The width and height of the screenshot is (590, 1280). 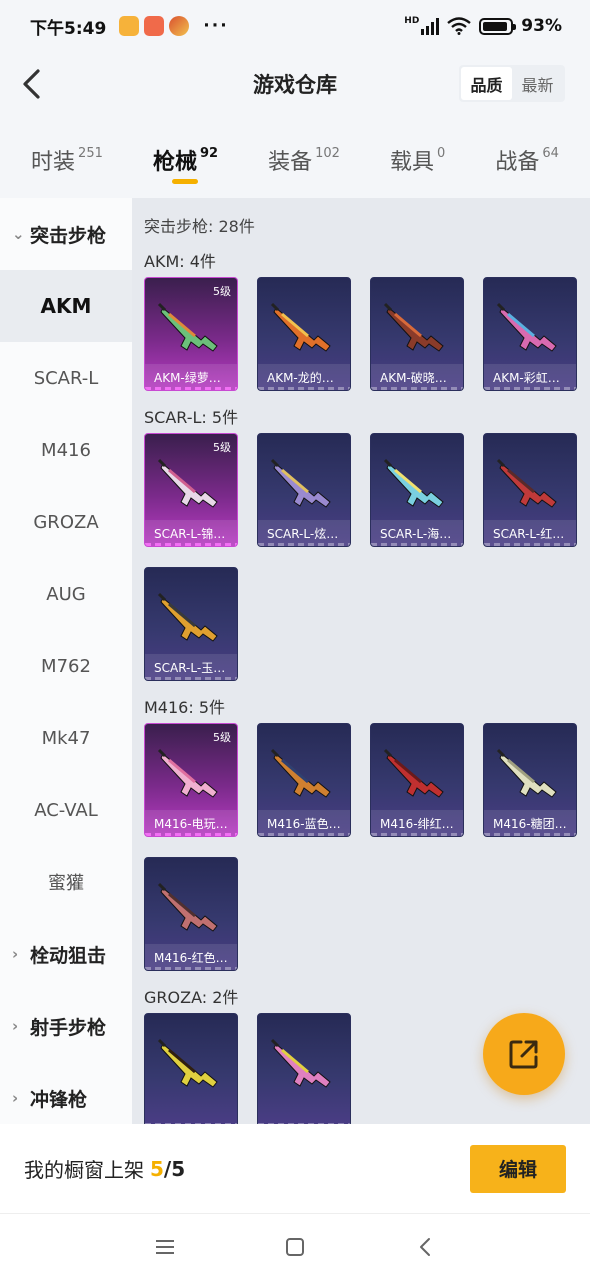 What do you see at coordinates (66, 882) in the screenshot?
I see `sidebar-item-honey-badger: 蜜獾` at bounding box center [66, 882].